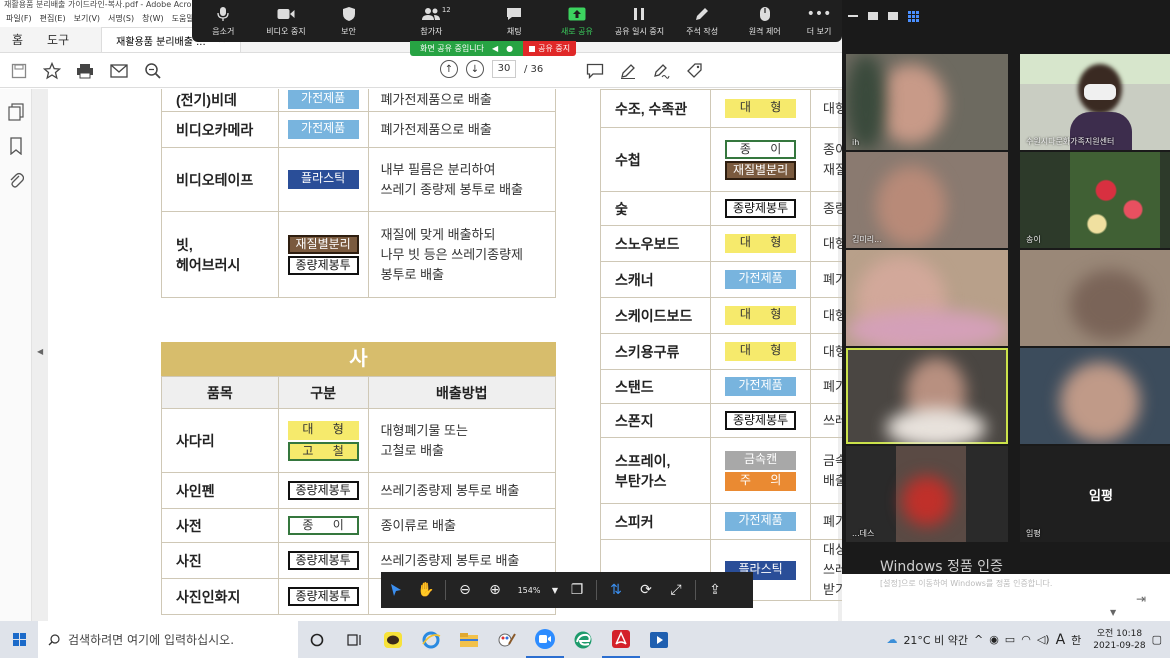  What do you see at coordinates (529, 590) in the screenshot?
I see `zoom-level: 154%` at bounding box center [529, 590].